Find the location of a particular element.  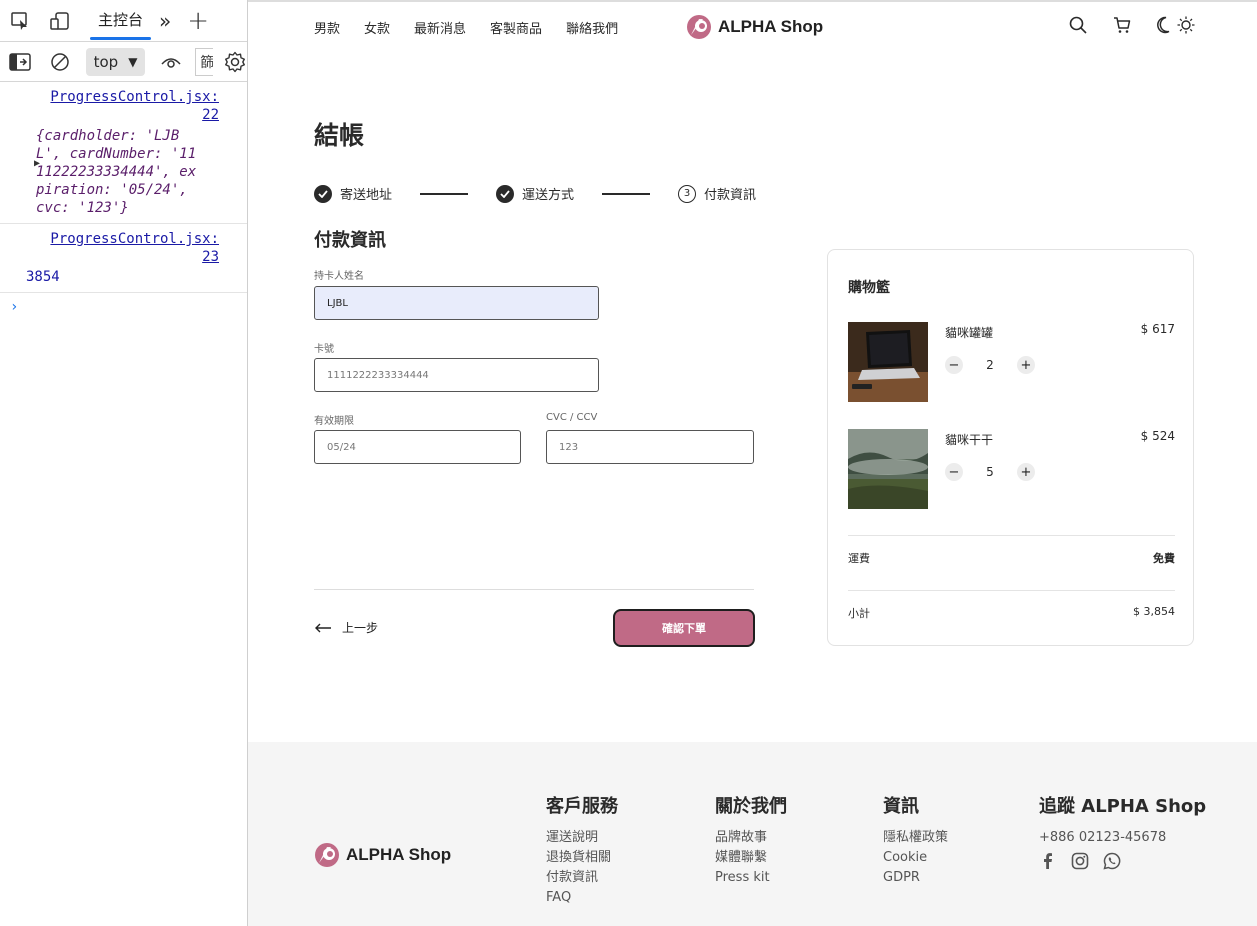

instagram-icon is located at coordinates (1080, 863).